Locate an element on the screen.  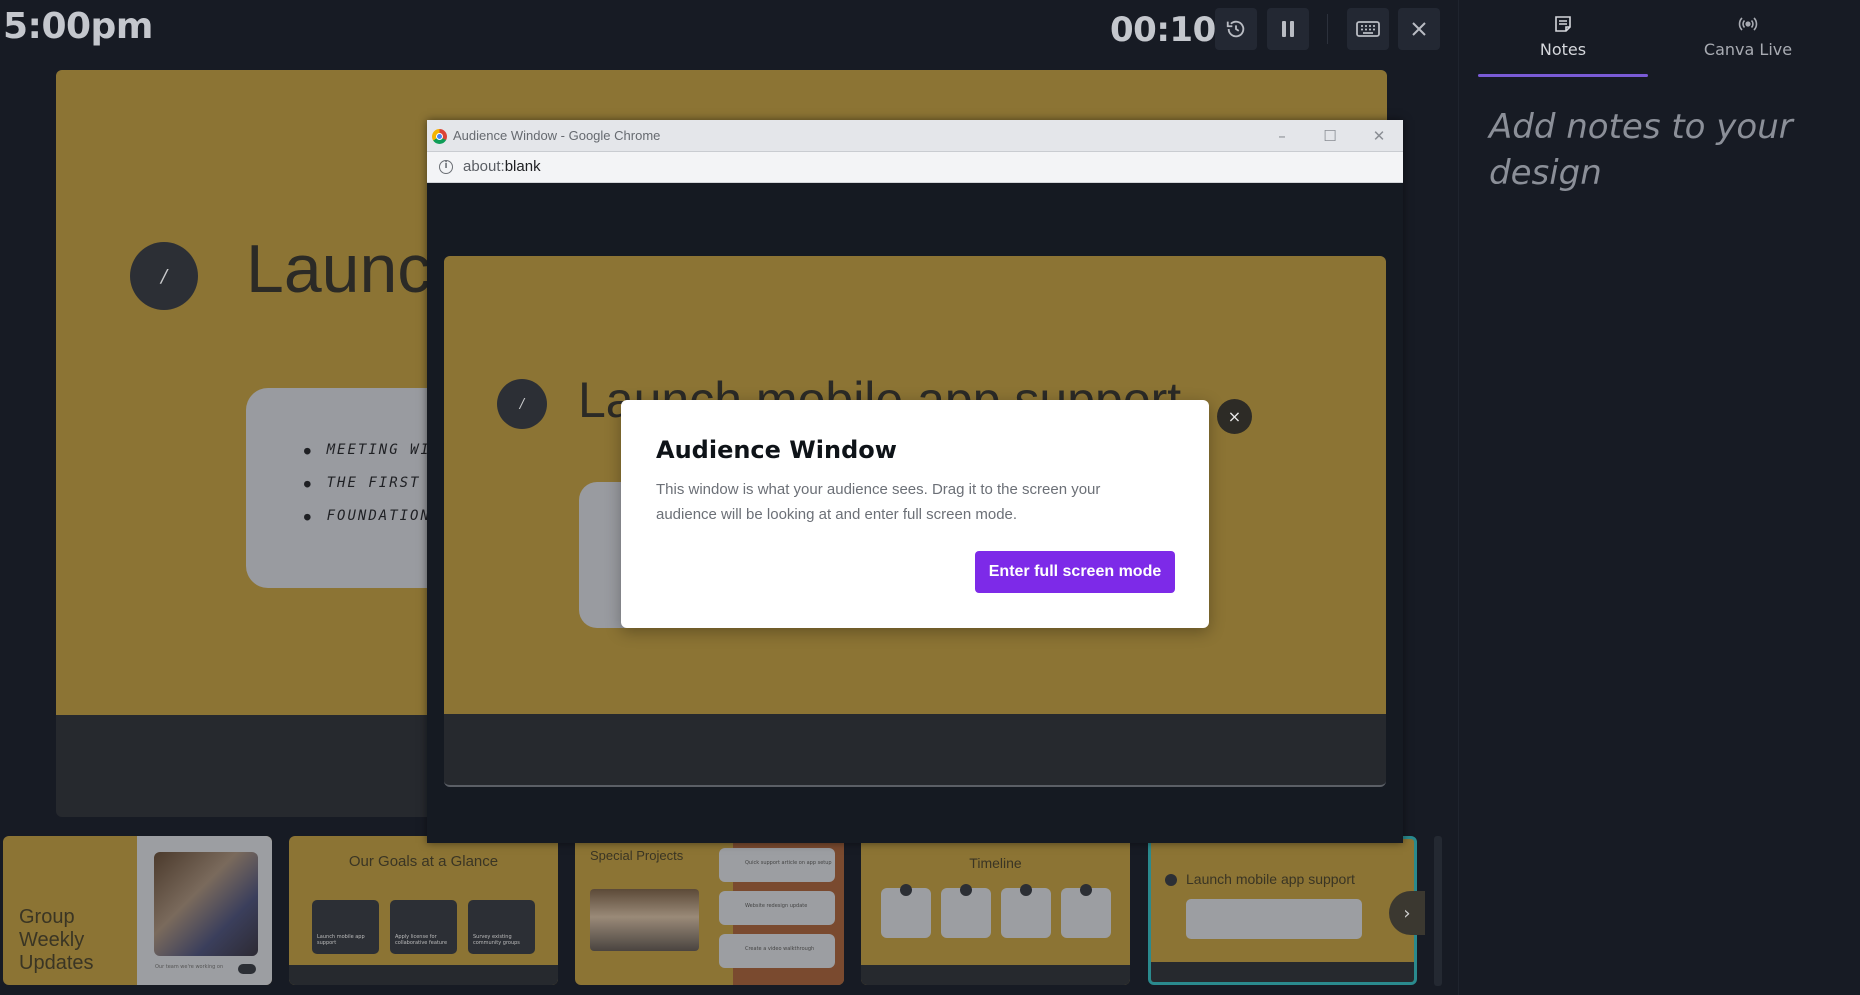
goal-card-text: Launch mobile app support is located at coordinates (341, 940).